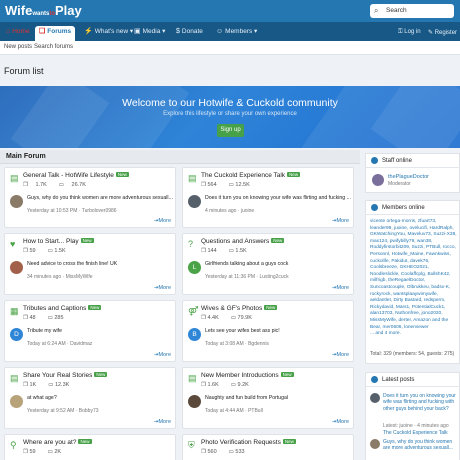 Image resolution: width=460 pixels, height=460 pixels. Describe the element at coordinates (43, 10) in the screenshot. I see `site-logo: WifewantstoPlay` at that location.